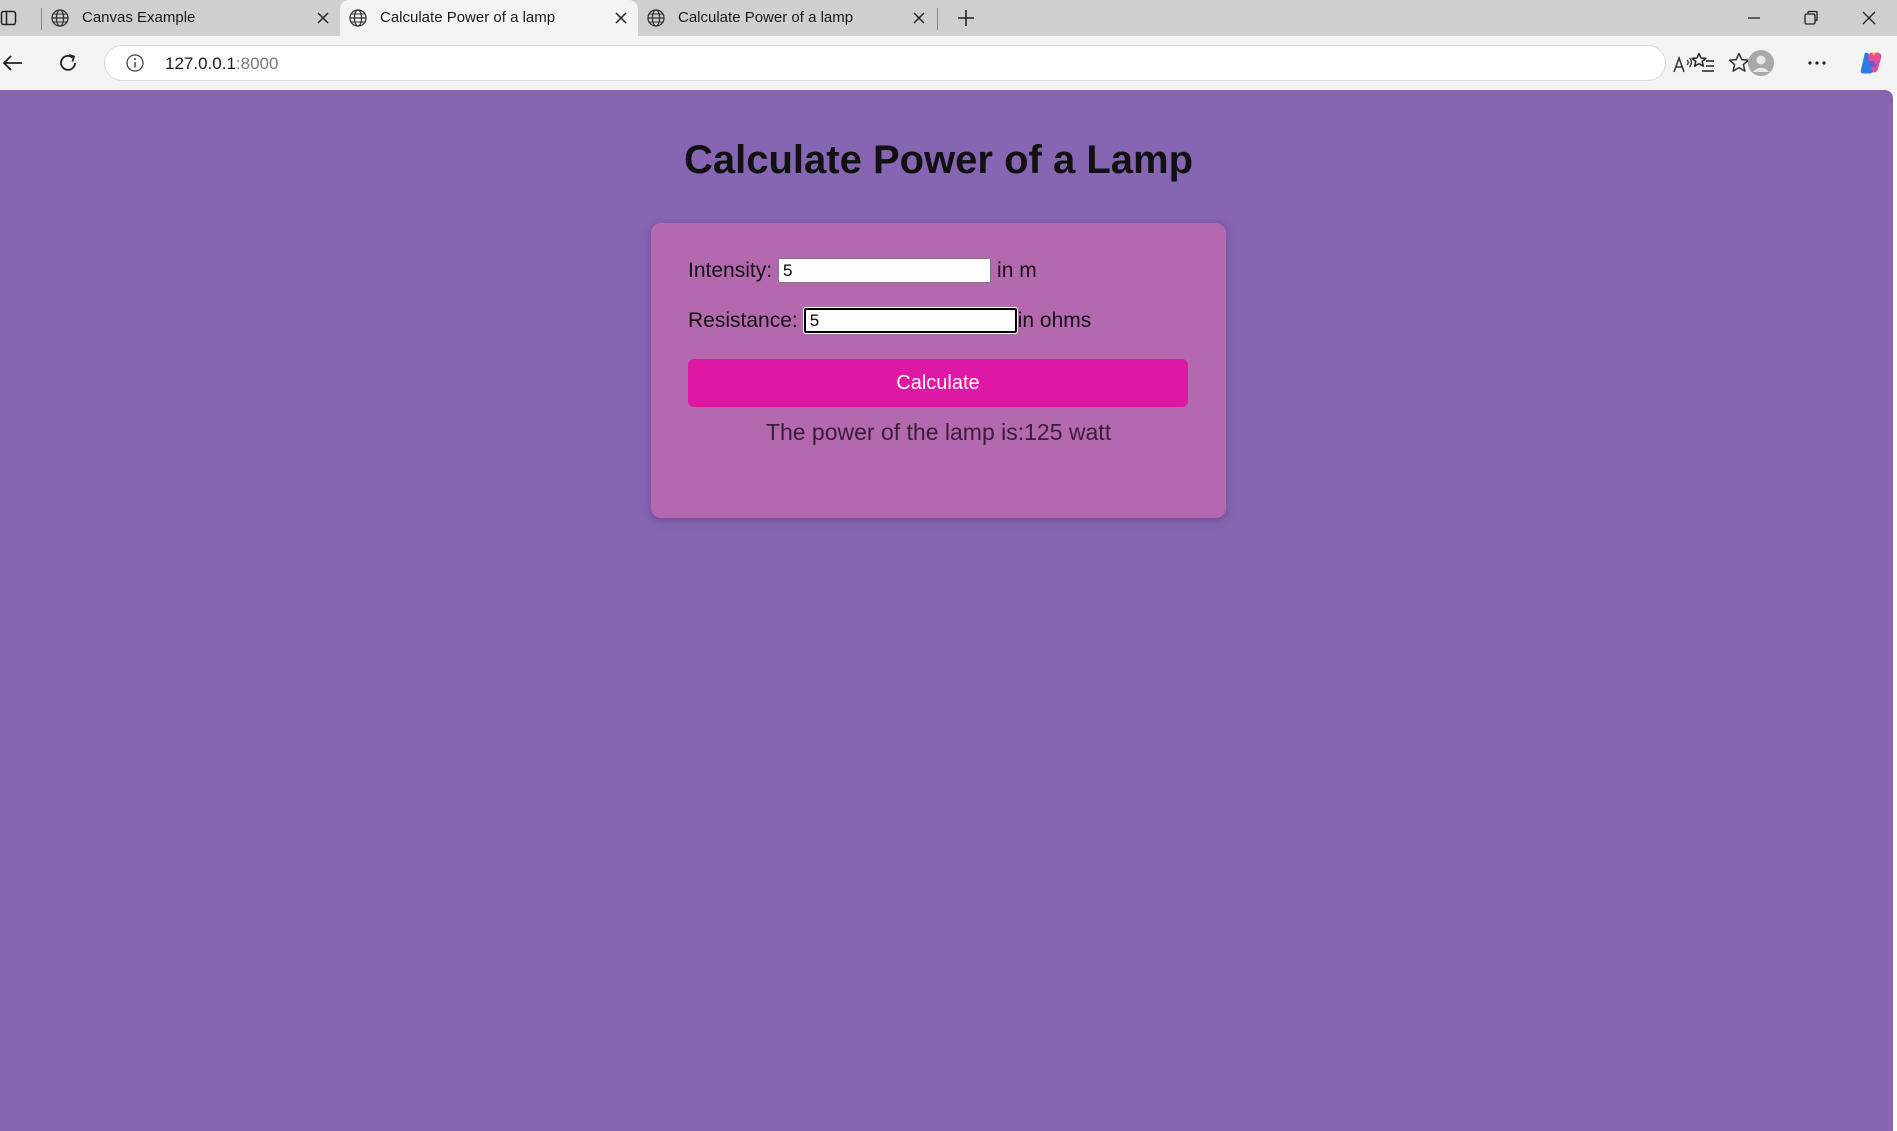 This screenshot has width=1897, height=1131. What do you see at coordinates (948, 18) in the screenshot?
I see `tab-strip: Canvas Example Calculate Power of a lamp` at bounding box center [948, 18].